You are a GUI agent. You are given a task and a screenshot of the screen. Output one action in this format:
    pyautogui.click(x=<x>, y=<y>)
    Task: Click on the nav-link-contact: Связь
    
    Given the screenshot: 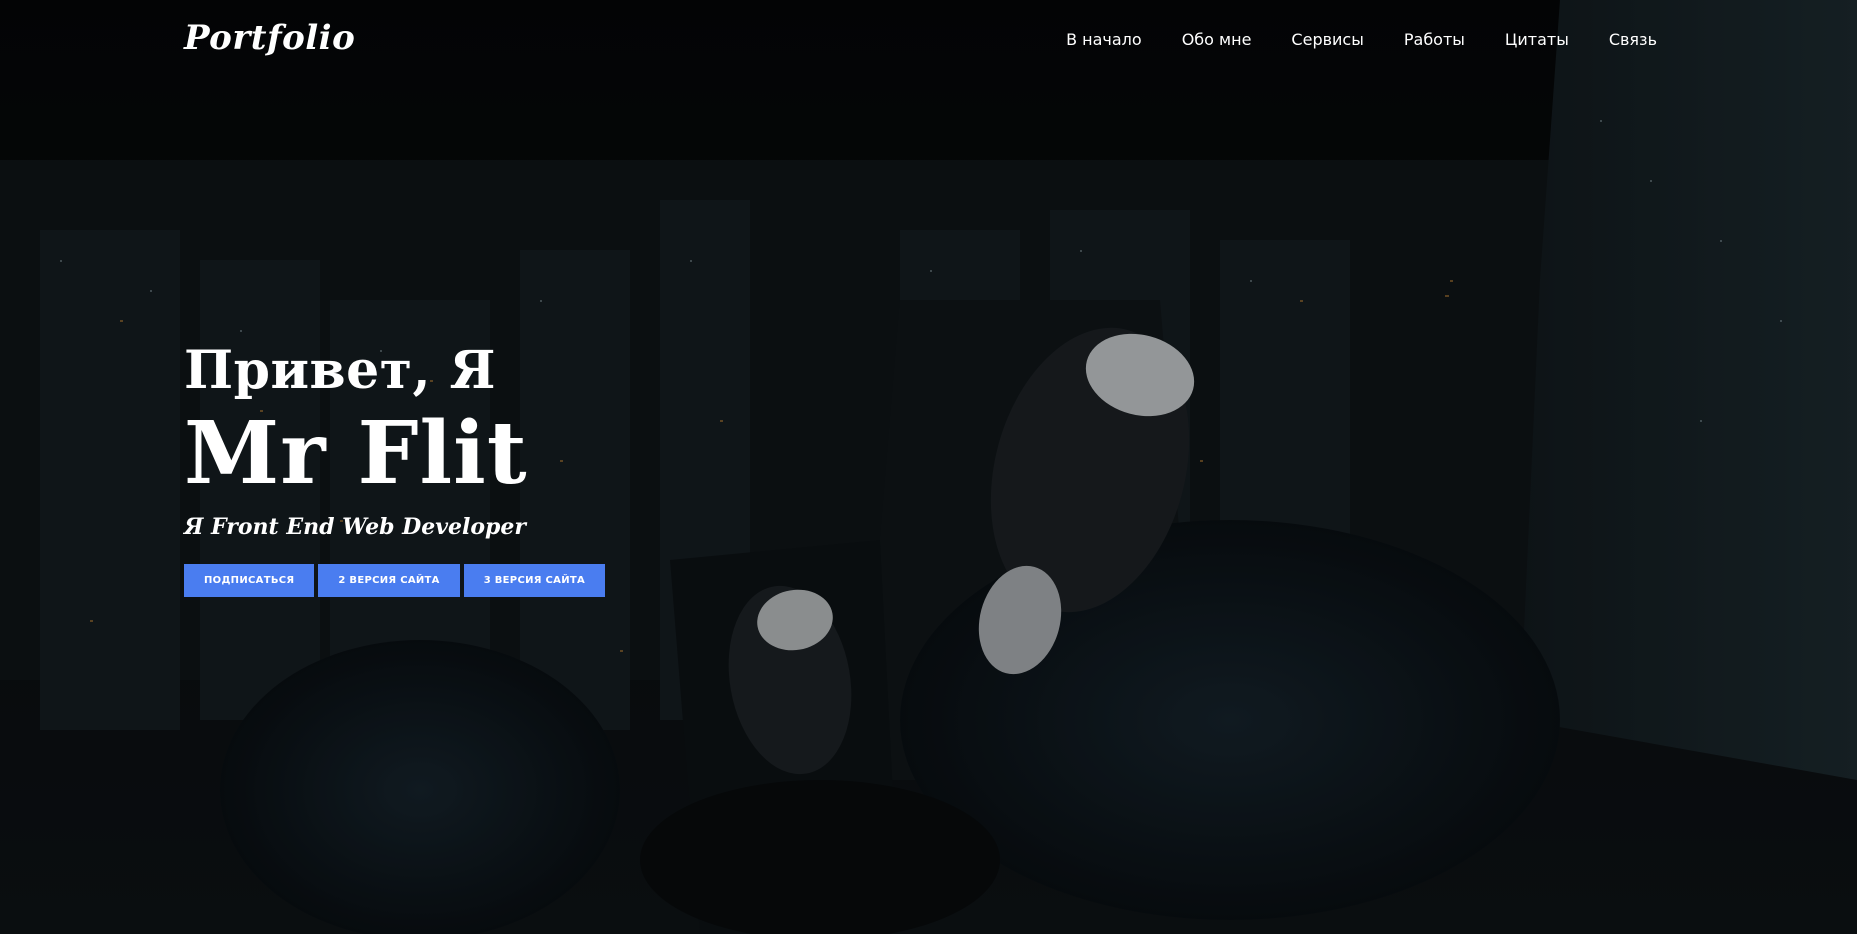 What is the action you would take?
    pyautogui.click(x=1633, y=39)
    